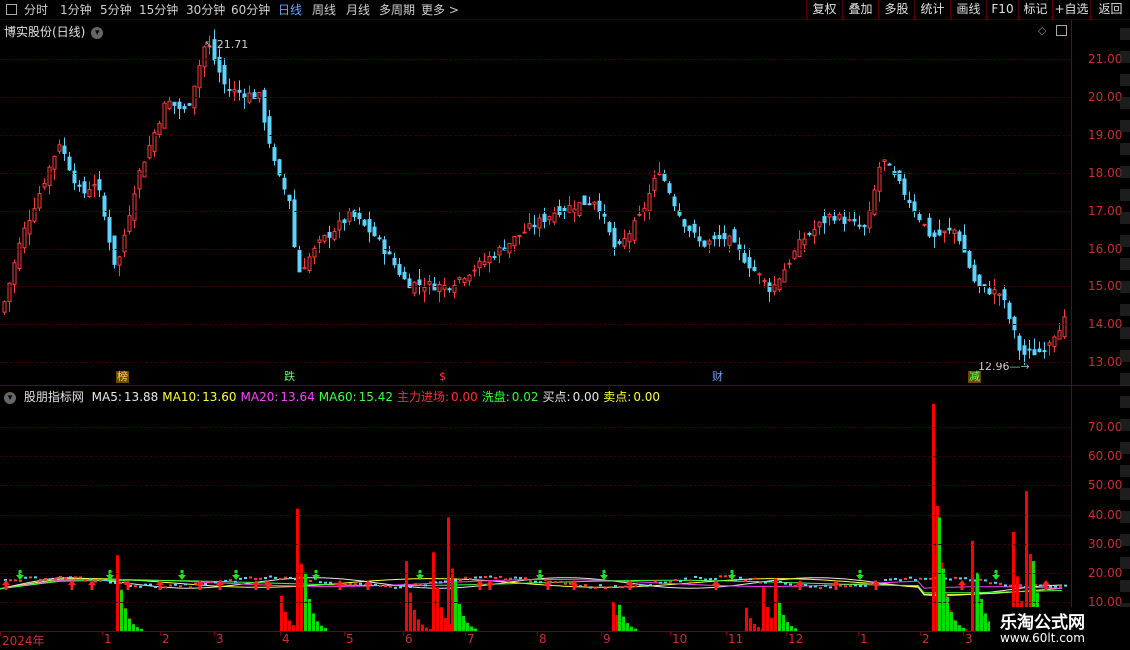 The height and width of the screenshot is (650, 1130). I want to click on date-label-13: 1, so click(864, 639).